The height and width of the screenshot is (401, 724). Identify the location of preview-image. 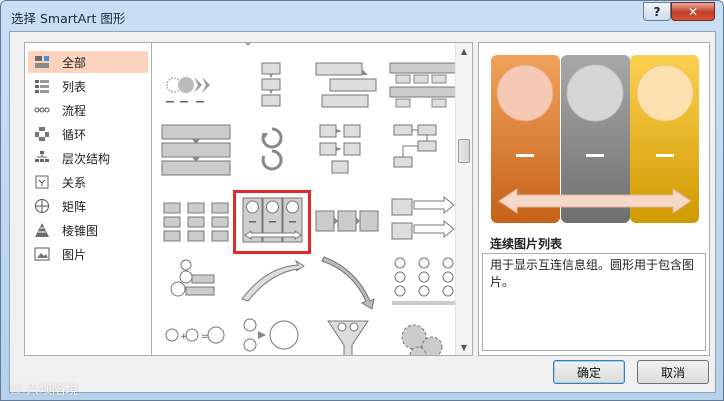
(595, 139).